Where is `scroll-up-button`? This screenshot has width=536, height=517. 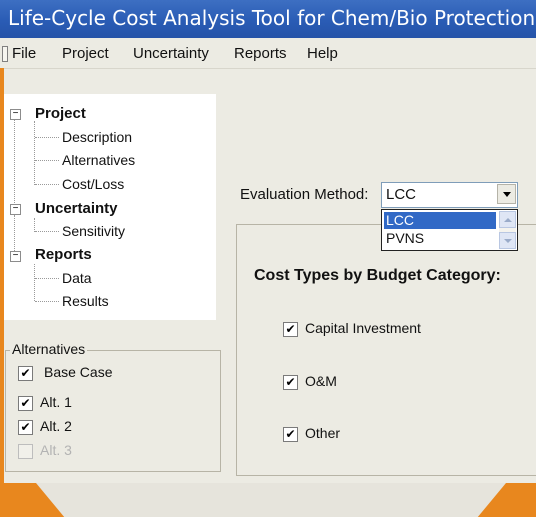
scroll-up-button is located at coordinates (507, 219).